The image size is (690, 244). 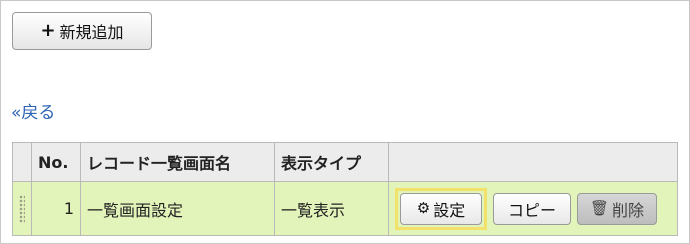 I want to click on settings-highlight: ⚙ 設定, so click(x=441, y=208).